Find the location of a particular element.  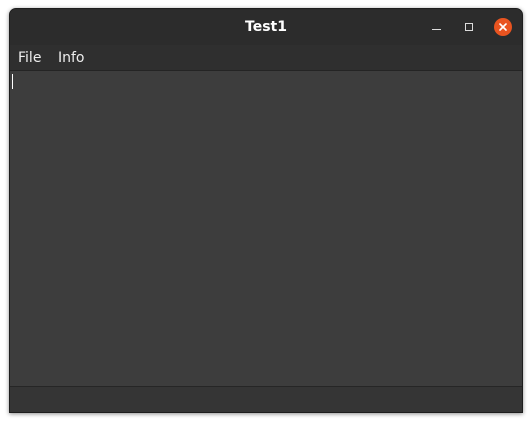

status-bar is located at coordinates (266, 399).